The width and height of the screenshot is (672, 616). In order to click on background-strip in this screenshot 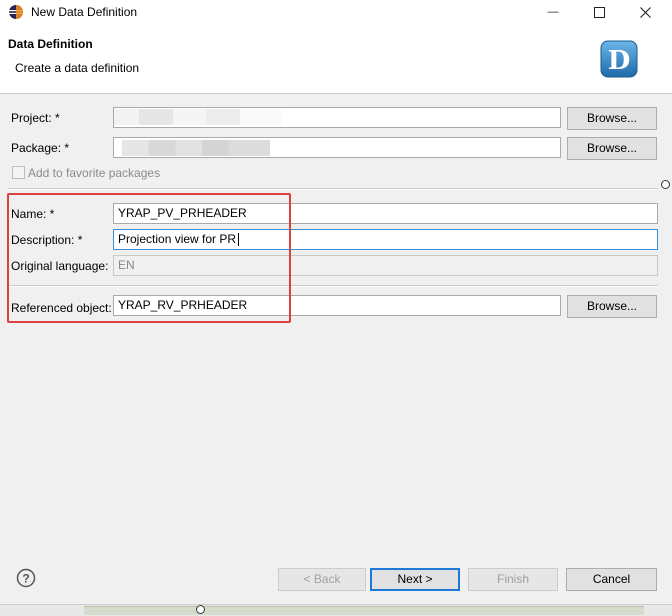, I will do `click(364, 610)`.